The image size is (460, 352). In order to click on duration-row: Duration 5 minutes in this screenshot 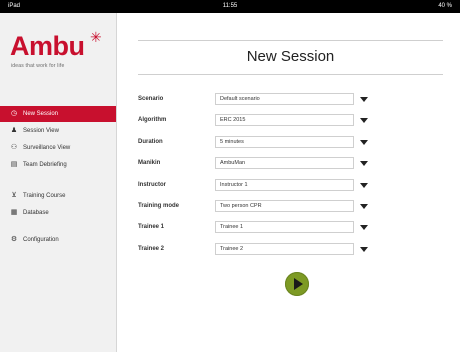, I will do `click(255, 142)`.